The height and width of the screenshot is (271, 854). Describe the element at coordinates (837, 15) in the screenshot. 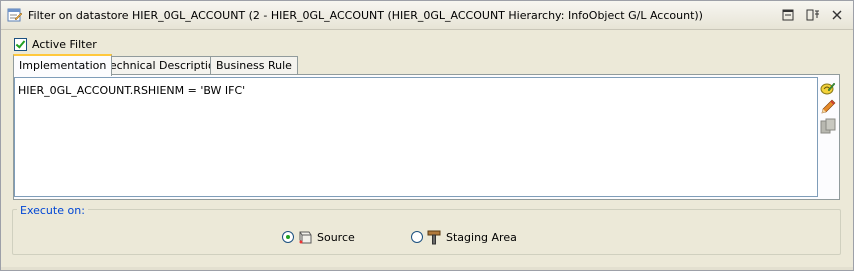

I see `close-icon` at that location.